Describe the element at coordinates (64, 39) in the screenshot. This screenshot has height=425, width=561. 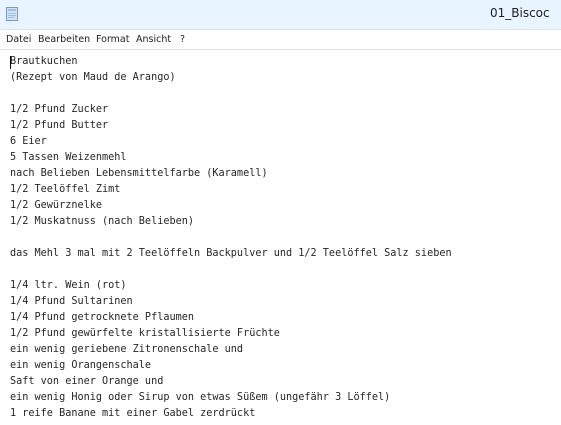
I see `menu-bearbeiten: Bearbeiten` at that location.